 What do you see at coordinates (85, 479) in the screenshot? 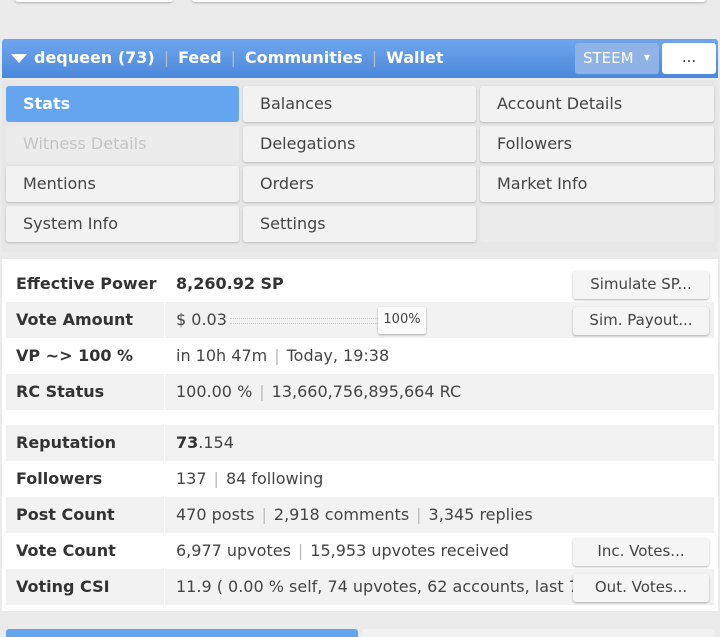
I see `stat-label: Followers` at bounding box center [85, 479].